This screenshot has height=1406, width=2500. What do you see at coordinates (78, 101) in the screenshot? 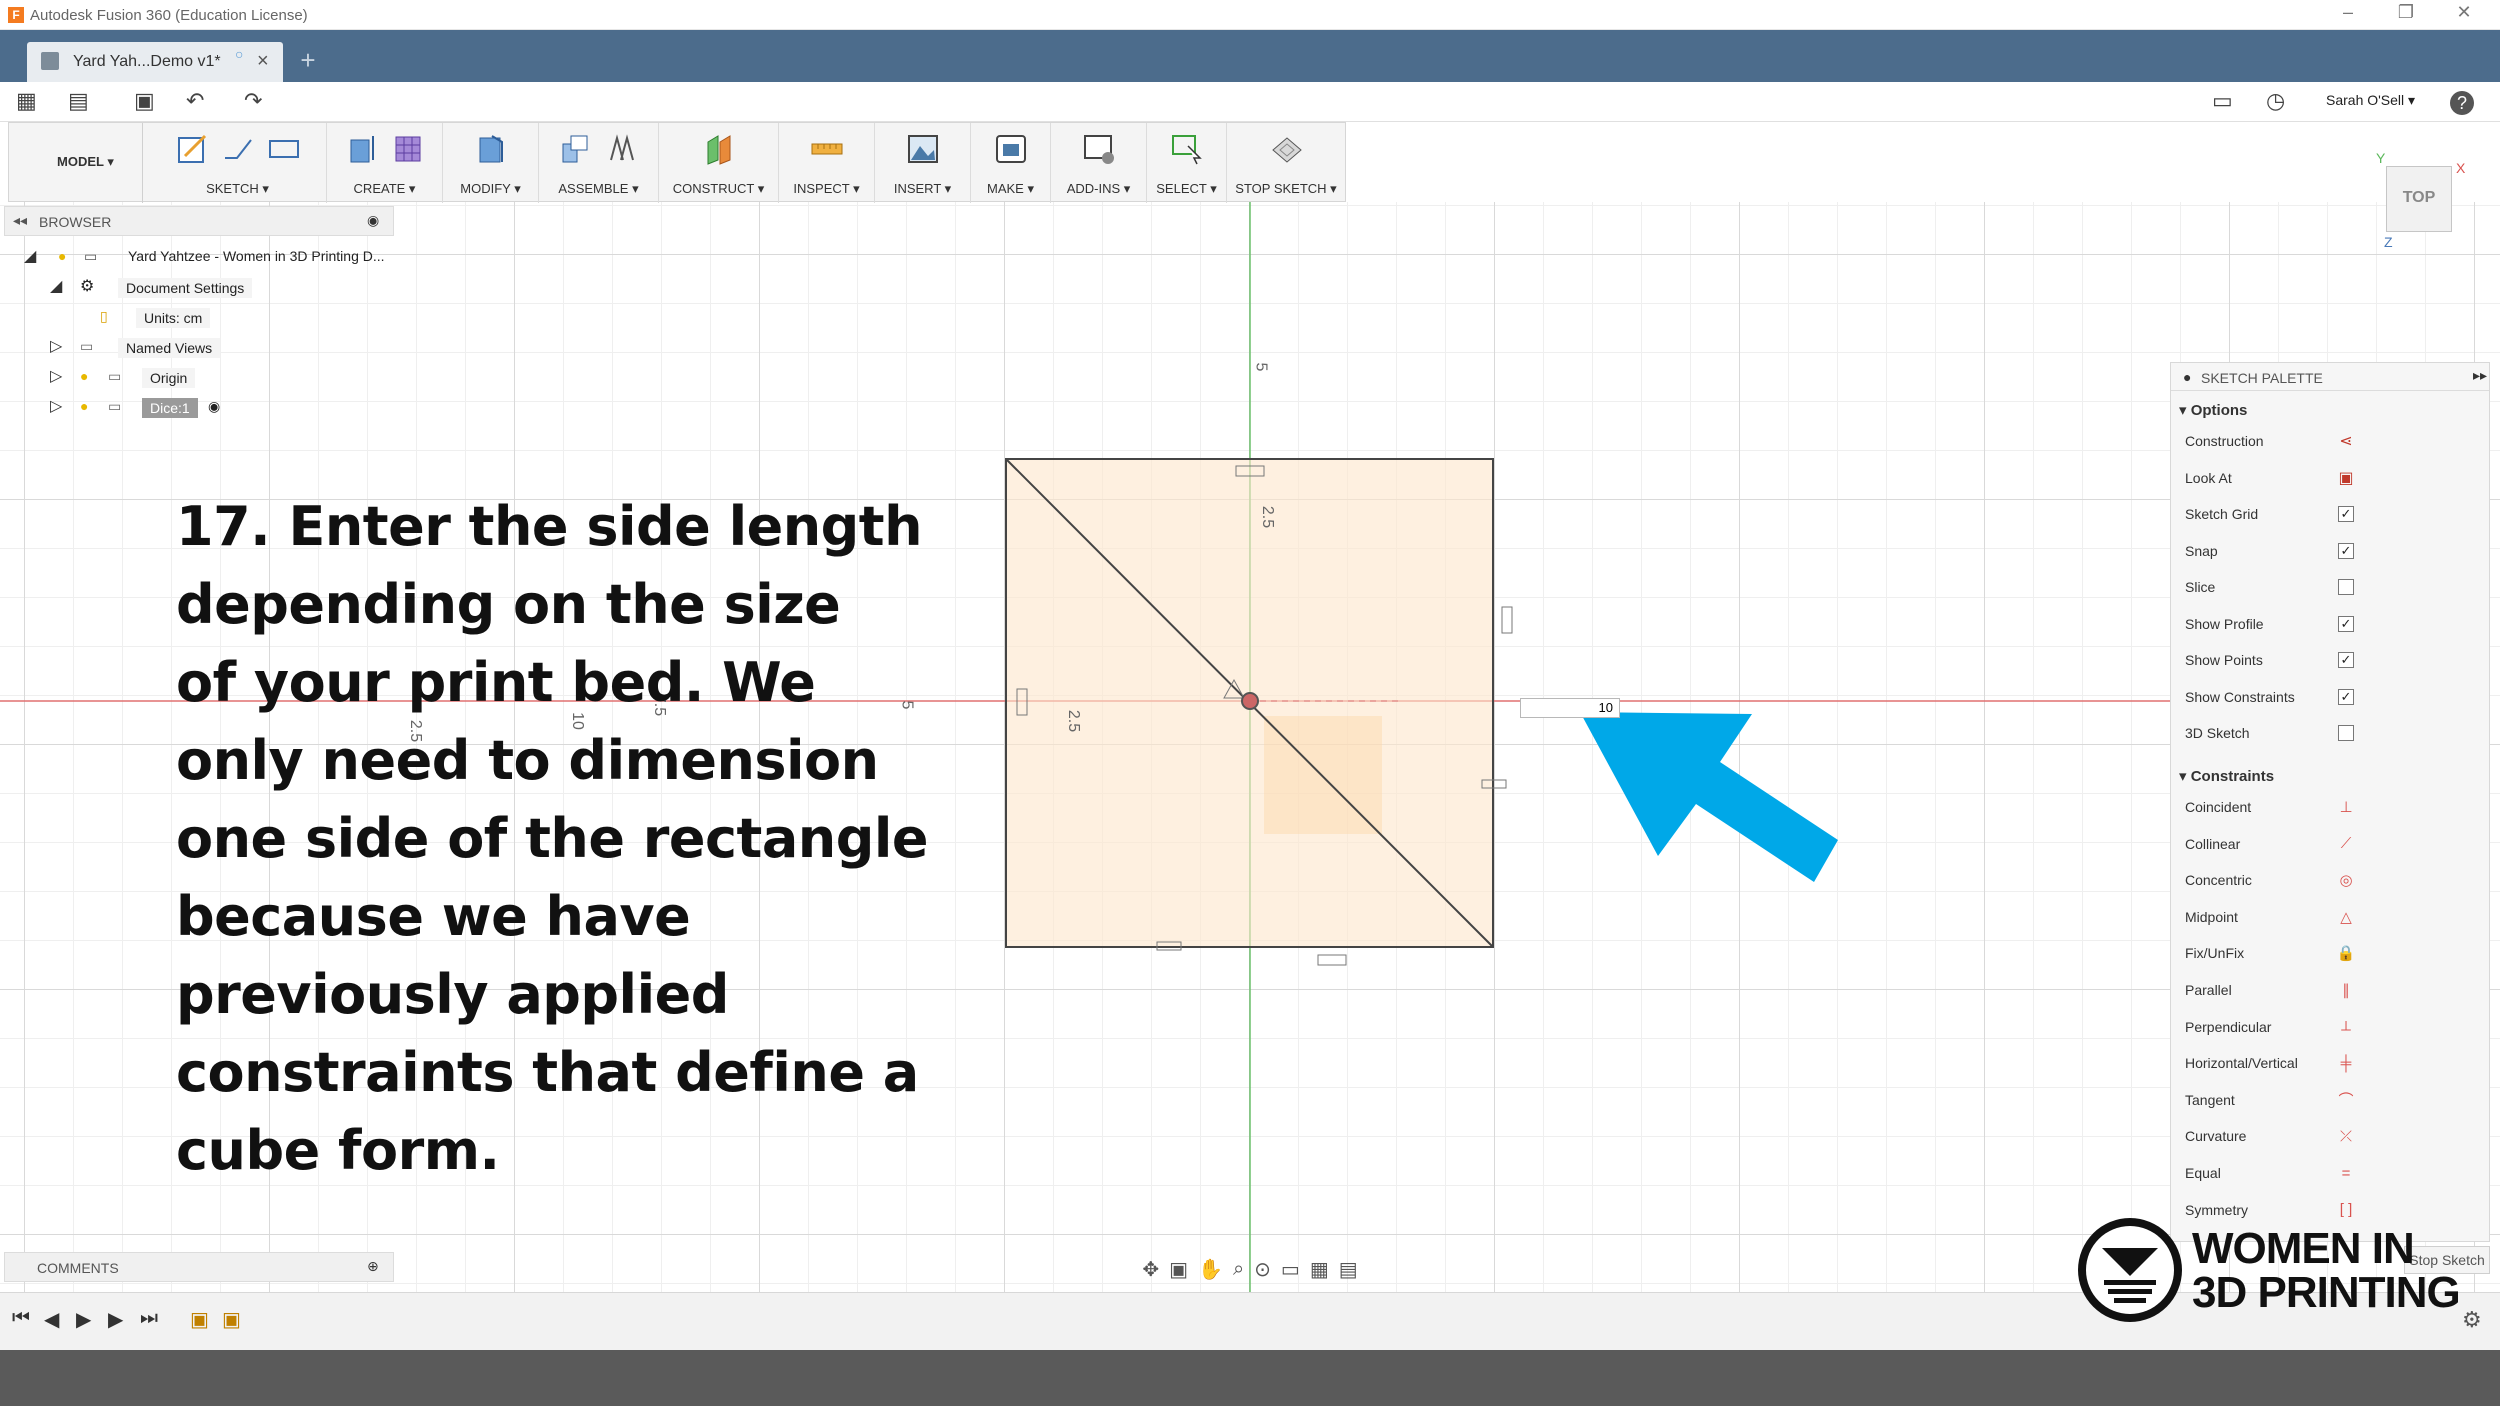
I see `file-menu-icon: ▤` at bounding box center [78, 101].